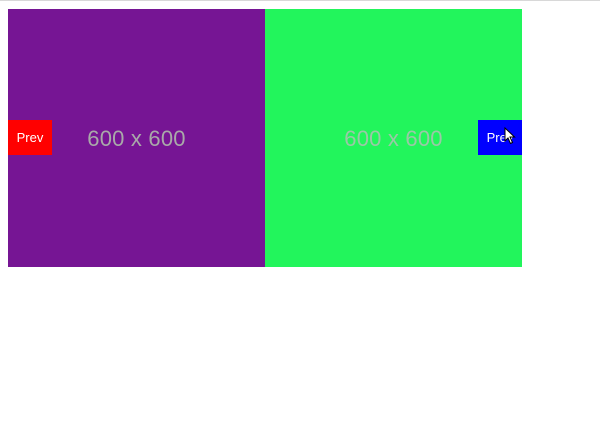 This screenshot has height=421, width=600. What do you see at coordinates (393, 138) in the screenshot?
I see `slide-2-caption: 600 x 600` at bounding box center [393, 138].